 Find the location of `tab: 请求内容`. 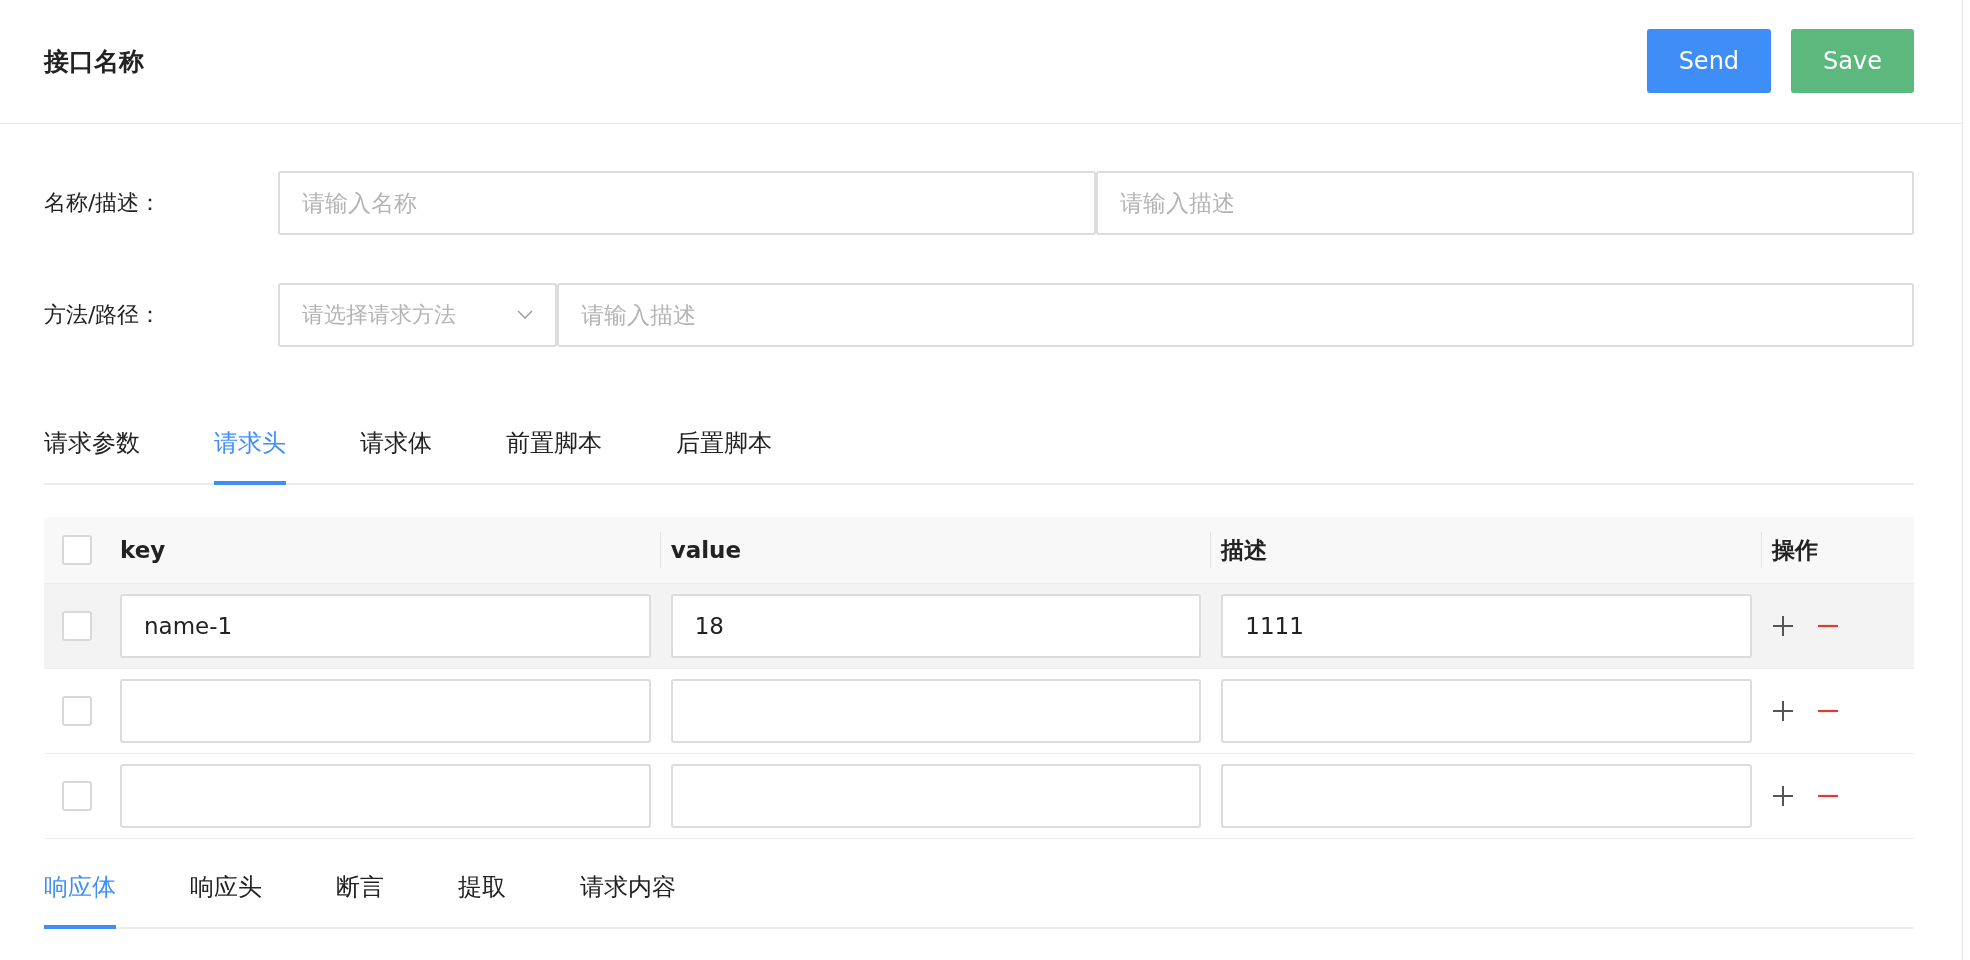

tab: 请求内容 is located at coordinates (628, 900).